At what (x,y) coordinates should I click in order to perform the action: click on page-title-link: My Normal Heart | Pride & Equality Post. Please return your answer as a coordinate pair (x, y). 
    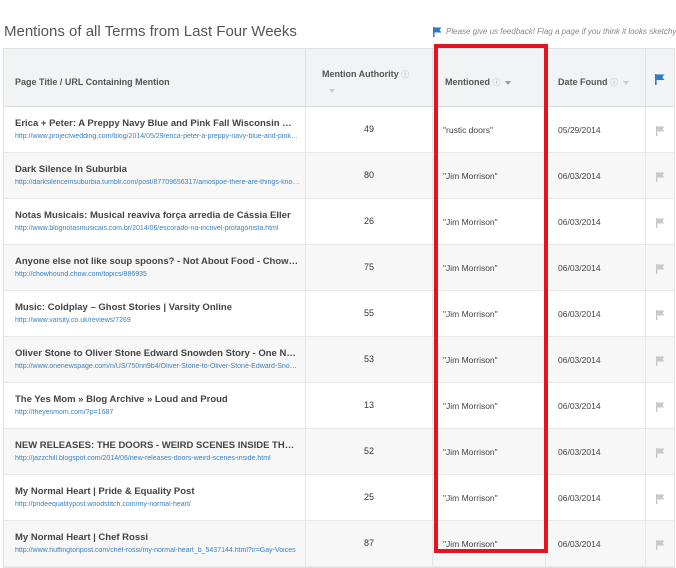
    Looking at the image, I should click on (157, 491).